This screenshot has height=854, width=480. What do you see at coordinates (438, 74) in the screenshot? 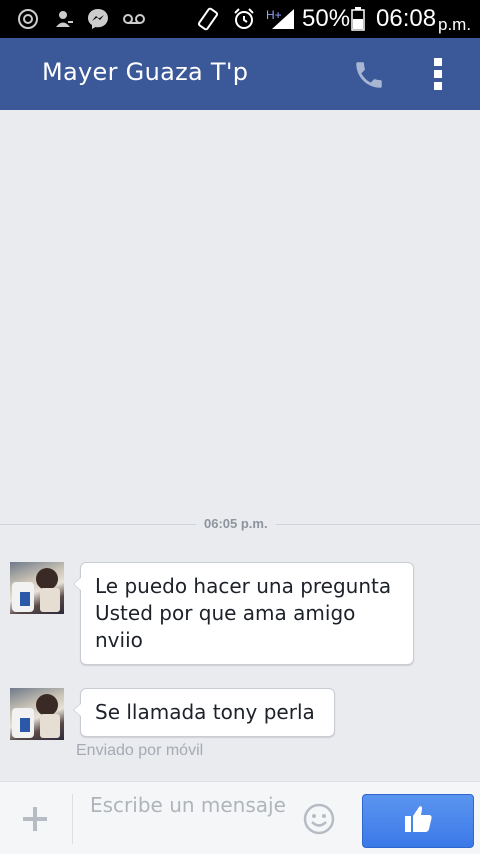
I see `overflow-menu-icon` at bounding box center [438, 74].